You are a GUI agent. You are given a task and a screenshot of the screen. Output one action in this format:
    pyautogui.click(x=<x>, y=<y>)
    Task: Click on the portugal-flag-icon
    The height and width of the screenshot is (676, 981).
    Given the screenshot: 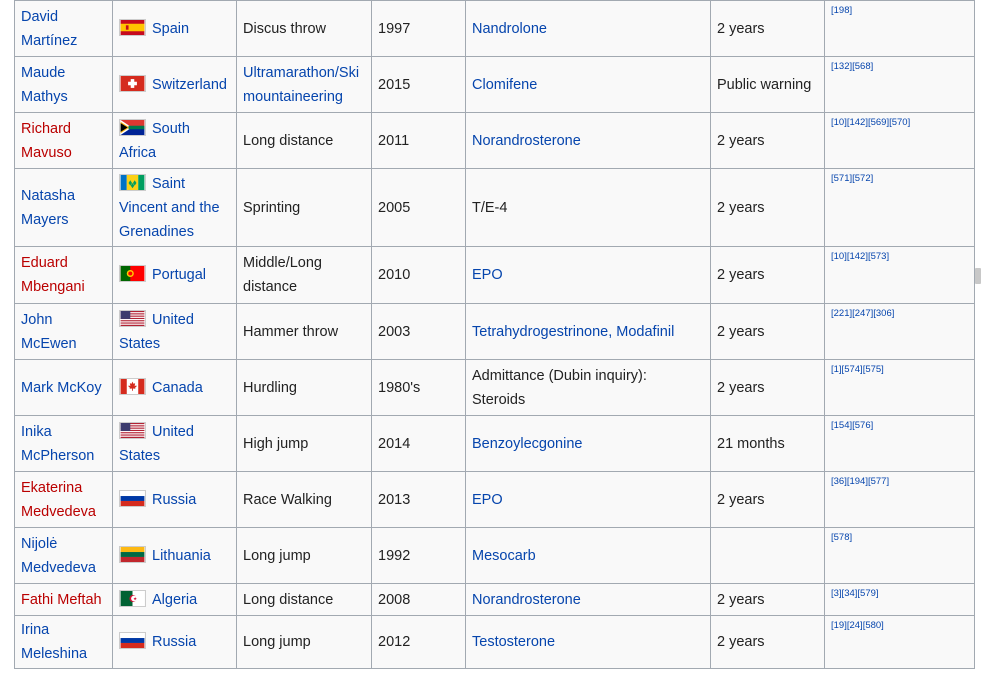 What is the action you would take?
    pyautogui.click(x=132, y=273)
    